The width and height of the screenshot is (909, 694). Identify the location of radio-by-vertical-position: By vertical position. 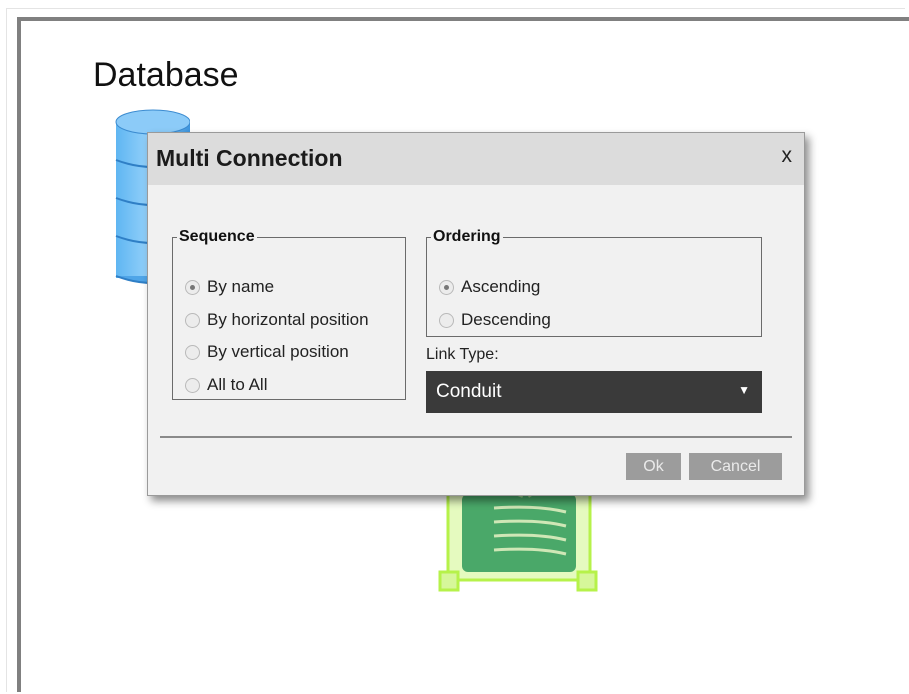
(267, 352).